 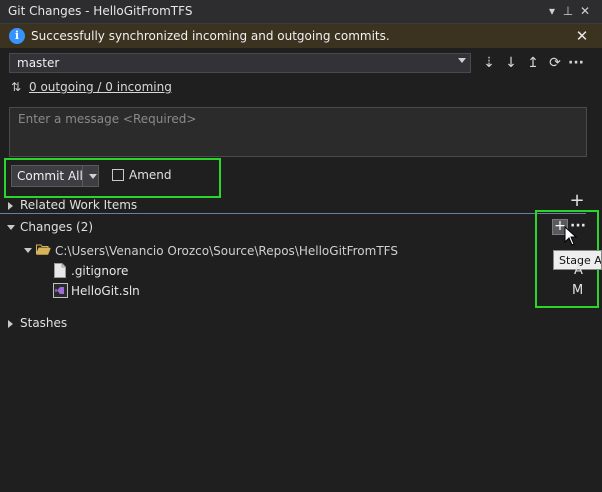 What do you see at coordinates (60, 290) in the screenshot?
I see `solution-file-icon` at bounding box center [60, 290].